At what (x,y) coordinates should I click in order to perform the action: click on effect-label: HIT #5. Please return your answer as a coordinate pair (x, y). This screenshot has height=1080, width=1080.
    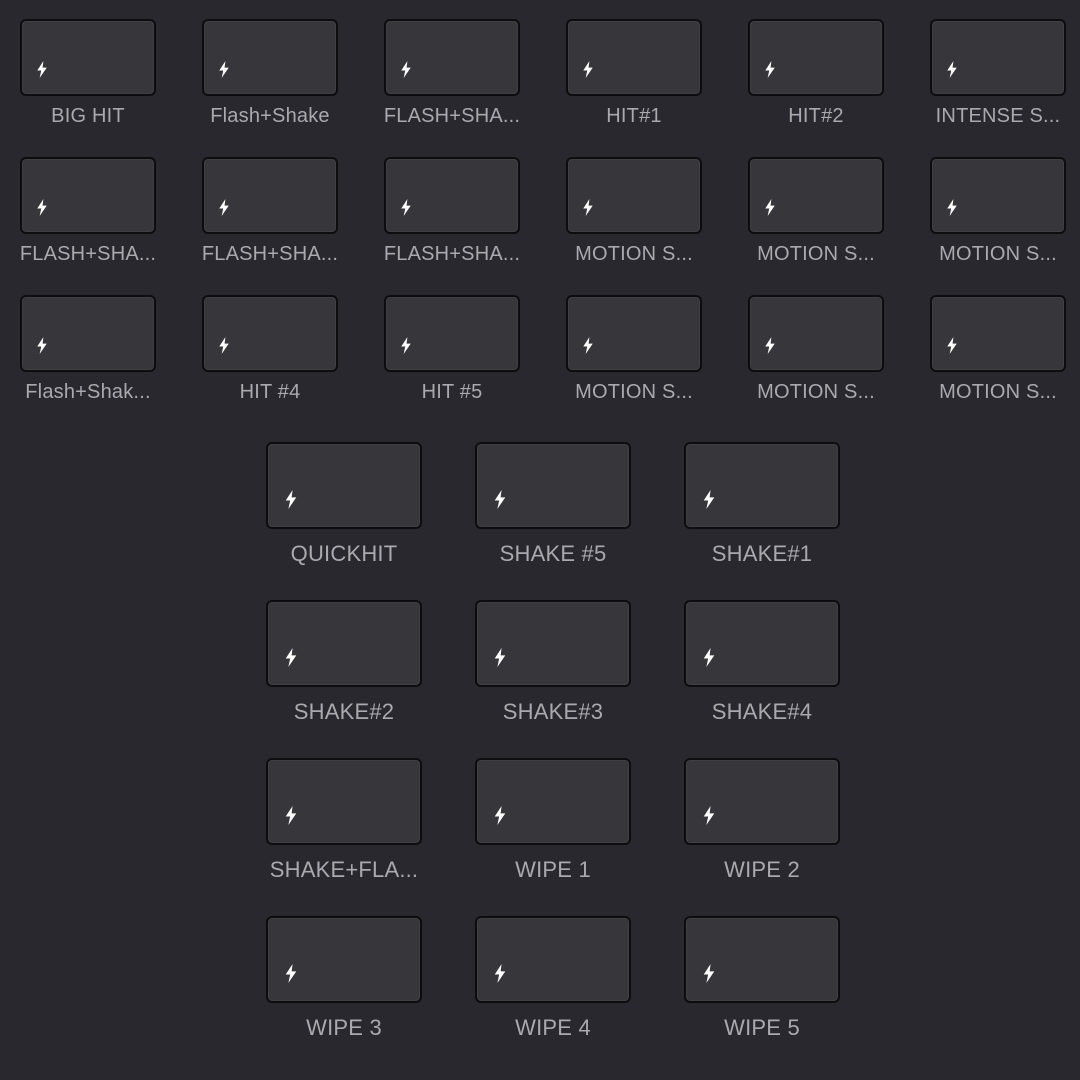
    Looking at the image, I should click on (452, 392).